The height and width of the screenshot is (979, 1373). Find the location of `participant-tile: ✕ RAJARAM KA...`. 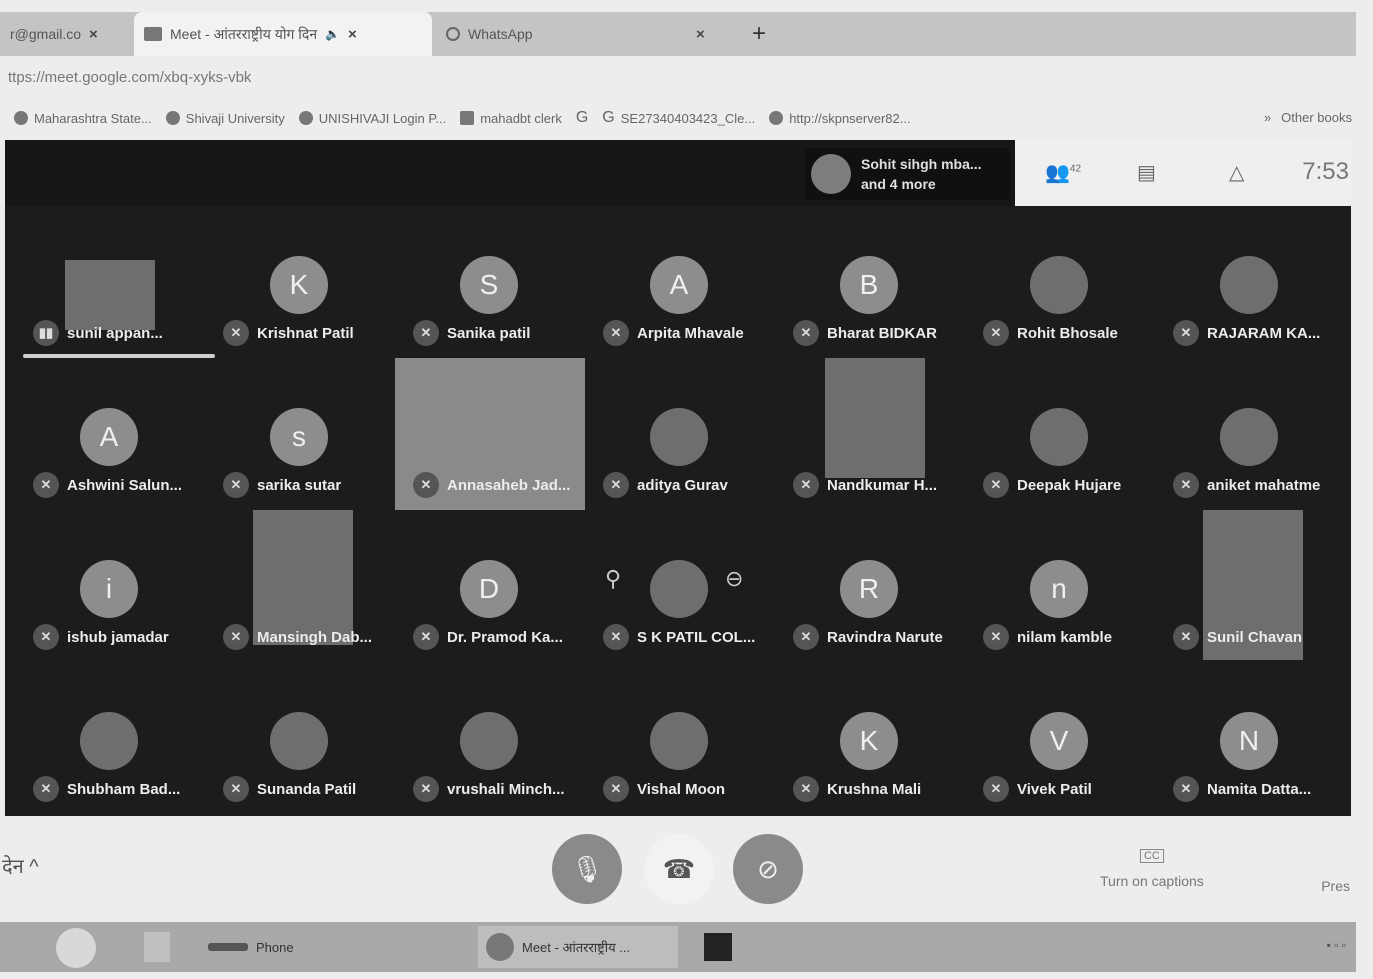

participant-tile: ✕ RAJARAM KA... is located at coordinates (1250, 282).